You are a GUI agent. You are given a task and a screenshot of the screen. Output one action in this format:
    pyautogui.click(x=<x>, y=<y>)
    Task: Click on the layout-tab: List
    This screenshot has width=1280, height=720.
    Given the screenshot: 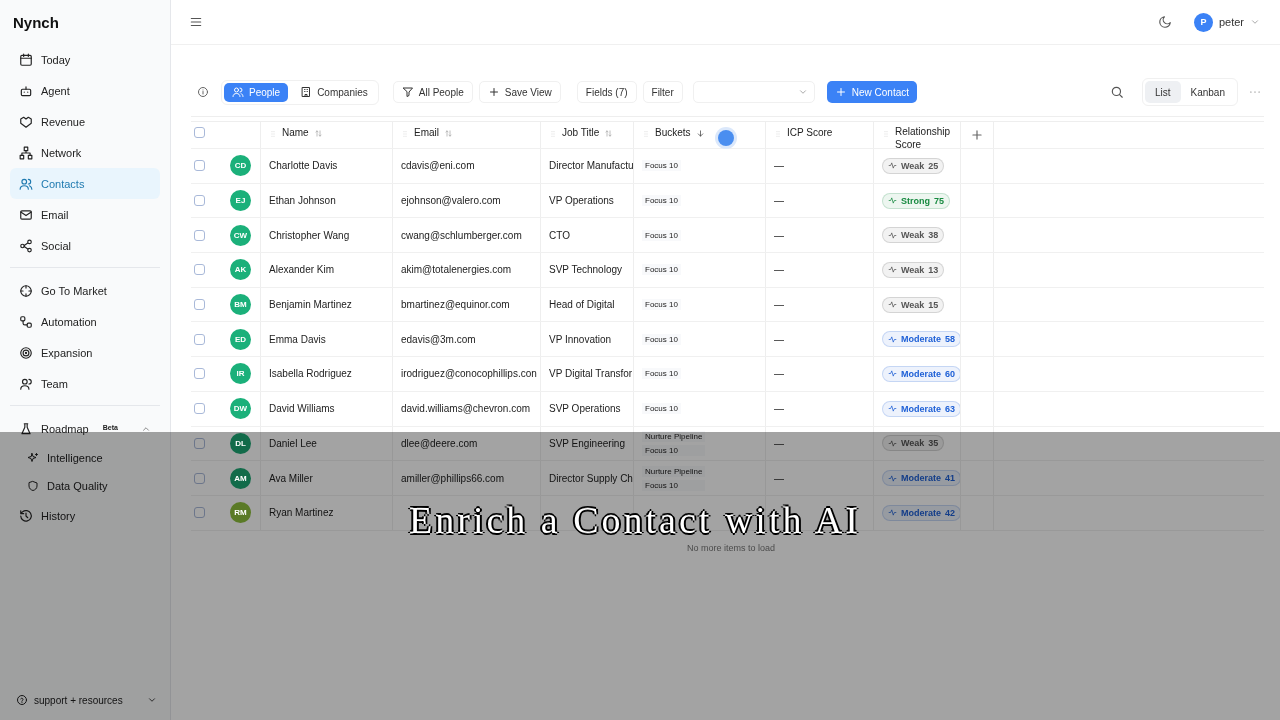 What is the action you would take?
    pyautogui.click(x=1162, y=92)
    